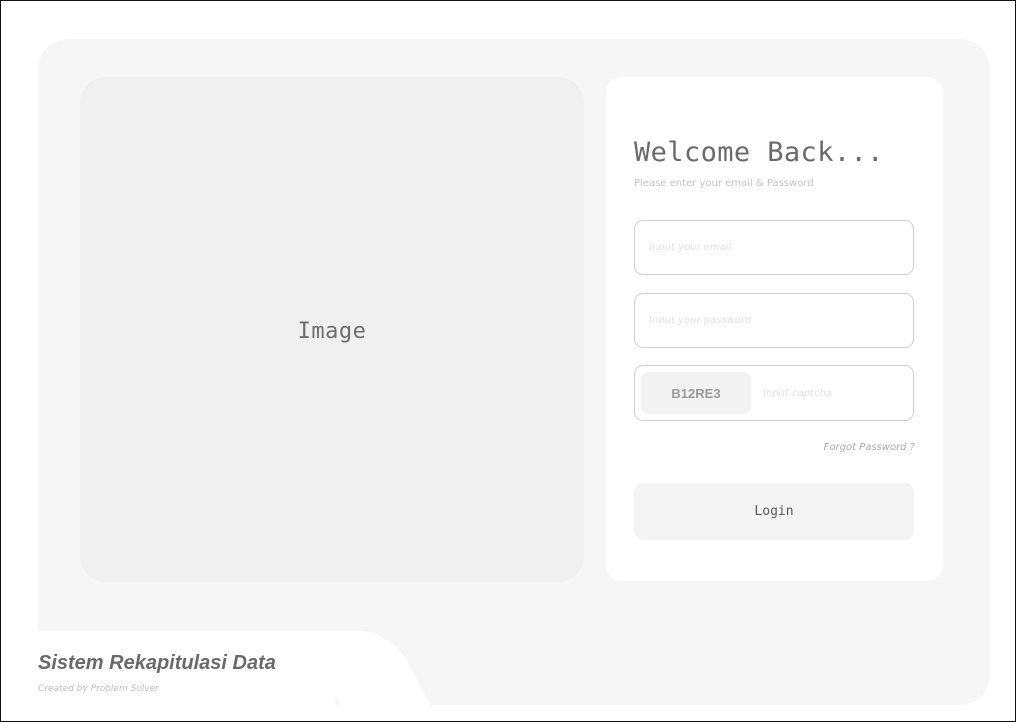 The height and width of the screenshot is (722, 1016). What do you see at coordinates (869, 447) in the screenshot?
I see `forgot-password-link: Forgot Password ?` at bounding box center [869, 447].